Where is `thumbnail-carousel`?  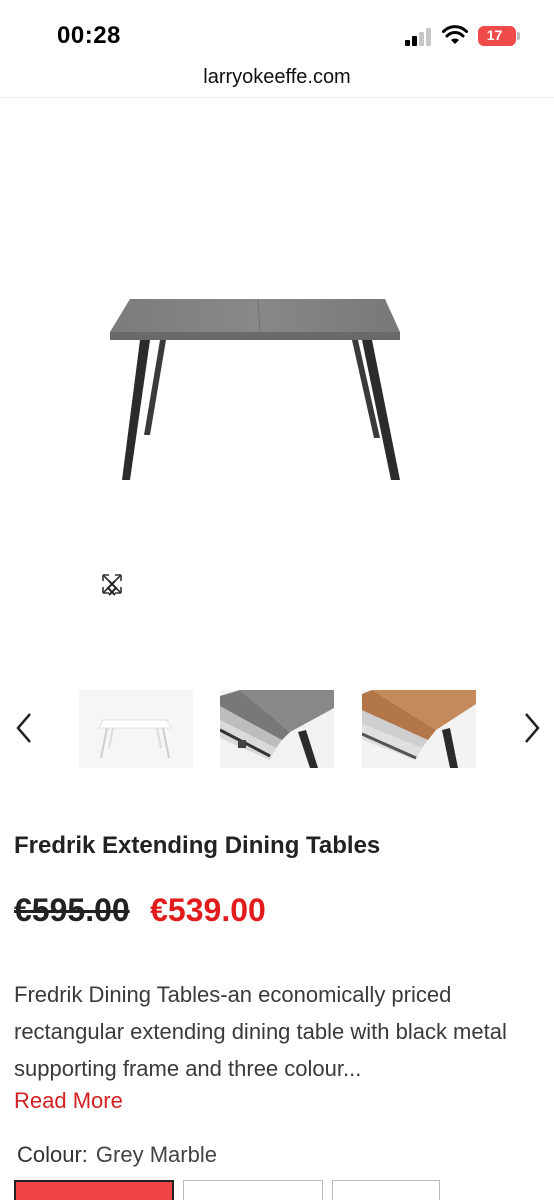
thumbnail-carousel is located at coordinates (277, 730).